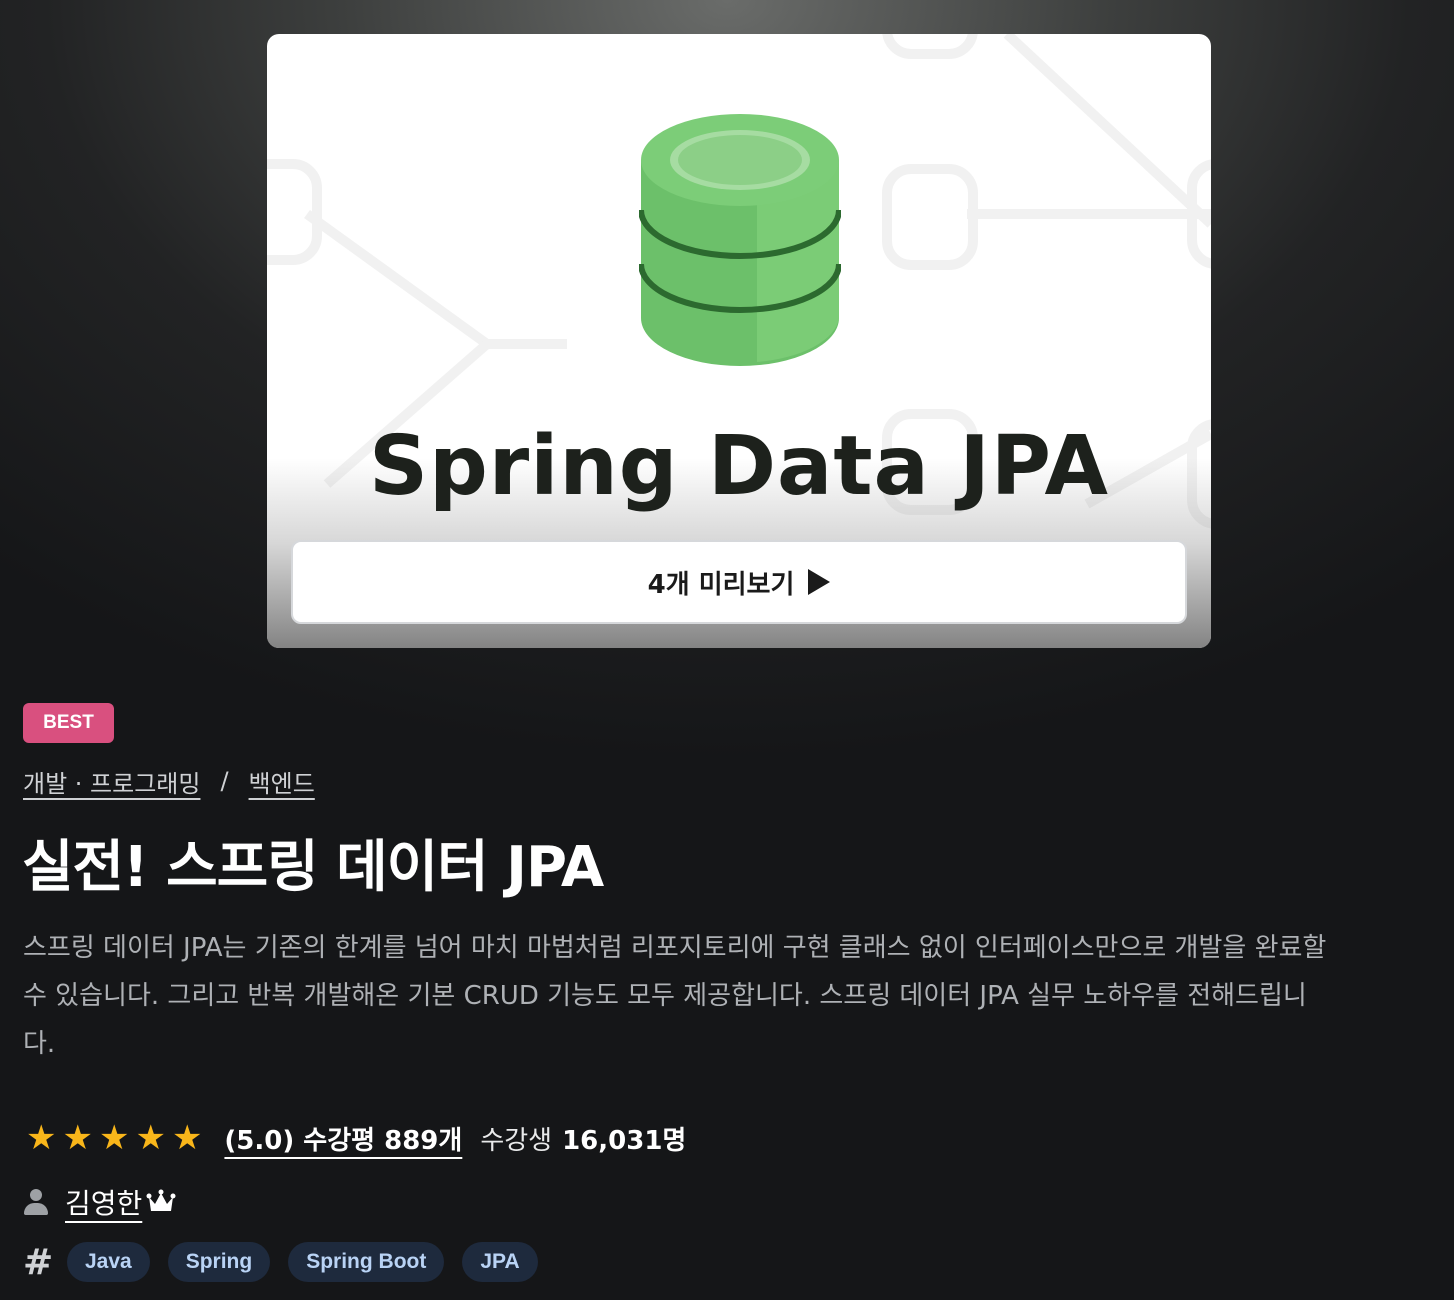 Image resolution: width=1454 pixels, height=1300 pixels. Describe the element at coordinates (161, 1200) in the screenshot. I see `crown-icon` at that location.